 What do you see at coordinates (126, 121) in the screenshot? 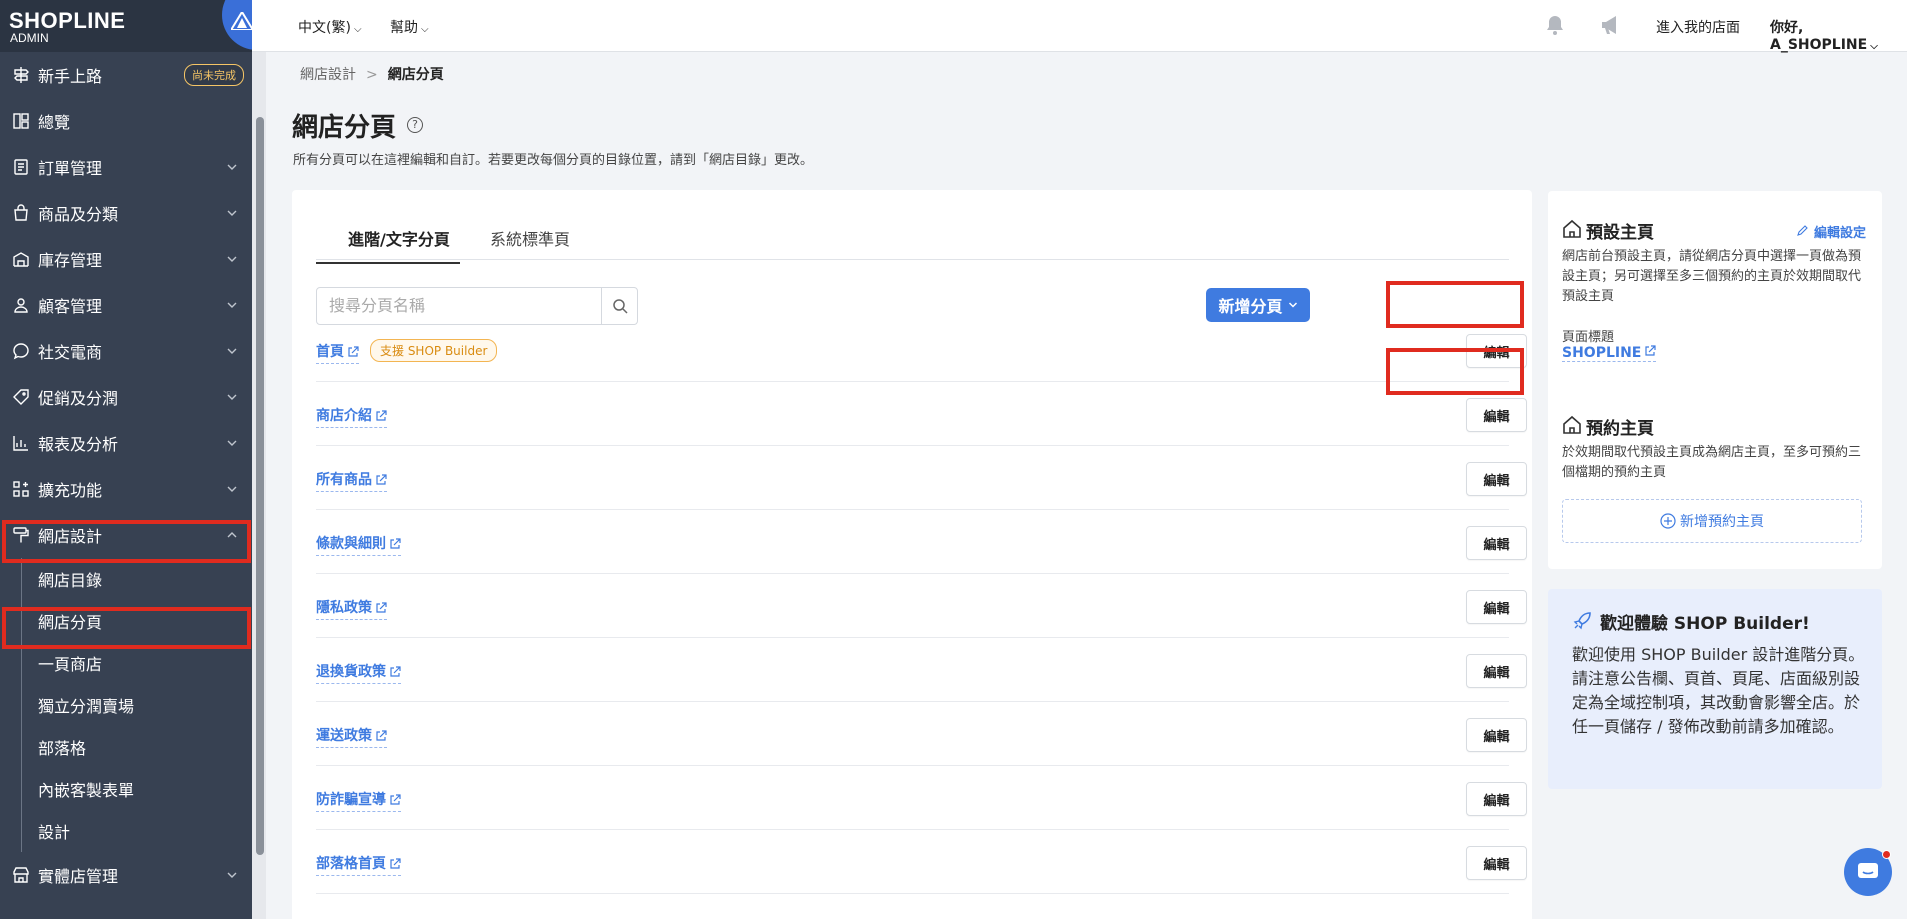
I see `sidebar-item-overview: 總覽` at bounding box center [126, 121].